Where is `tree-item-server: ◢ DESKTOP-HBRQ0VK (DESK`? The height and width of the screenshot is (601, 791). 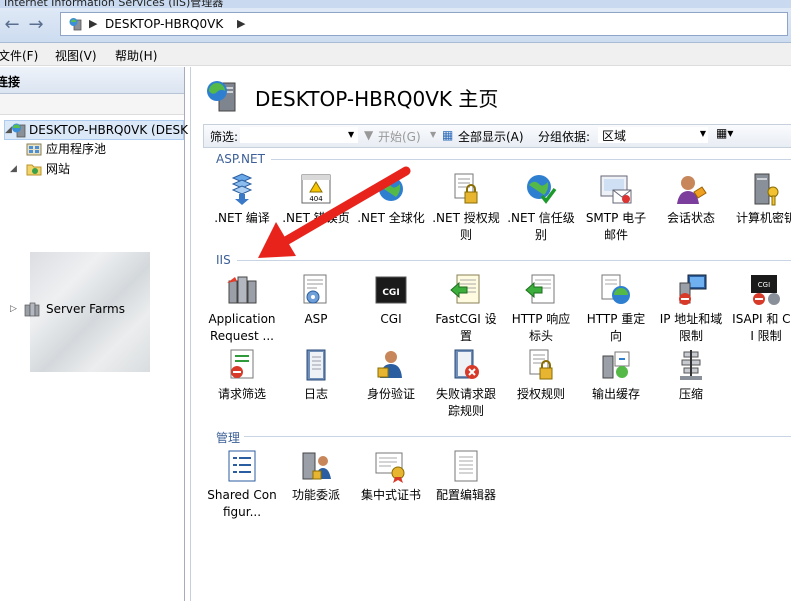
tree-item-server: ◢ DESKTOP-HBRQ0VK (DESK is located at coordinates (96, 130).